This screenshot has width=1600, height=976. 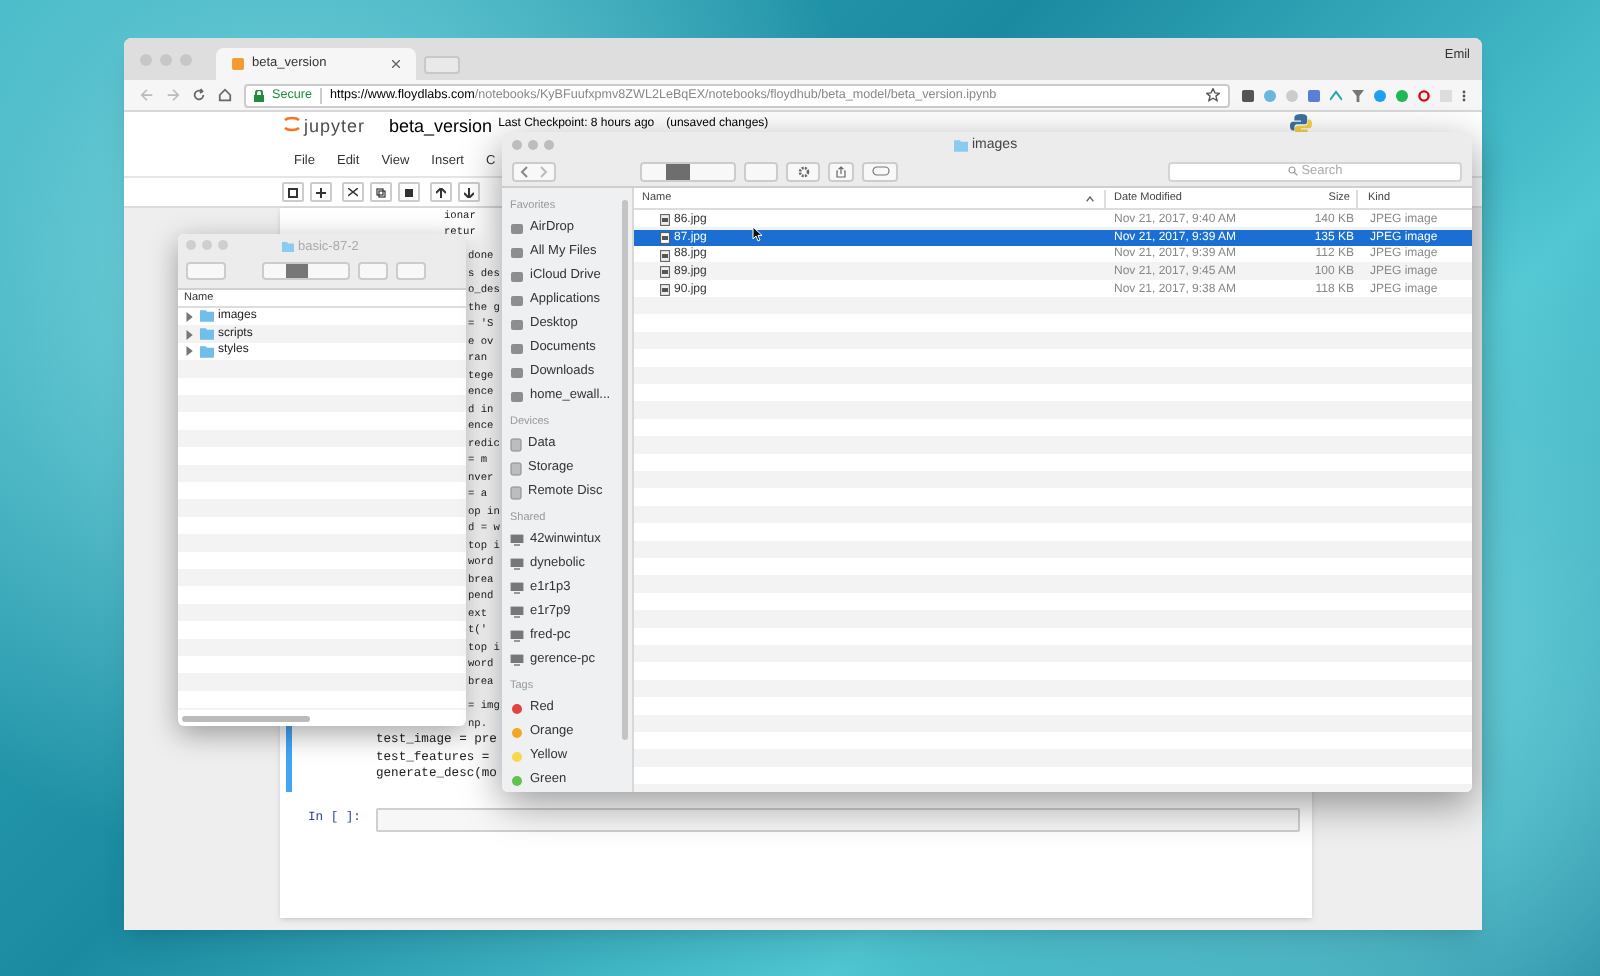 What do you see at coordinates (335, 127) in the screenshot?
I see `jupyter-wordmark: jupyter` at bounding box center [335, 127].